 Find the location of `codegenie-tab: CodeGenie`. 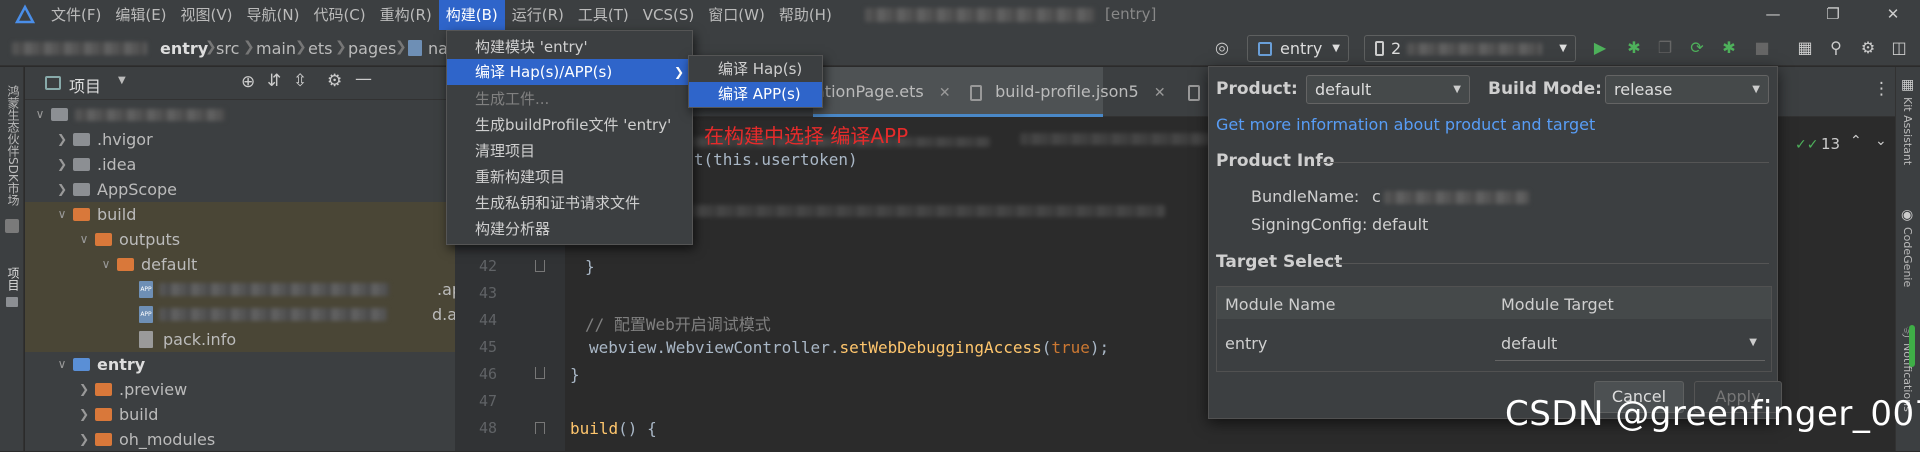

codegenie-tab: CodeGenie is located at coordinates (1907, 257).